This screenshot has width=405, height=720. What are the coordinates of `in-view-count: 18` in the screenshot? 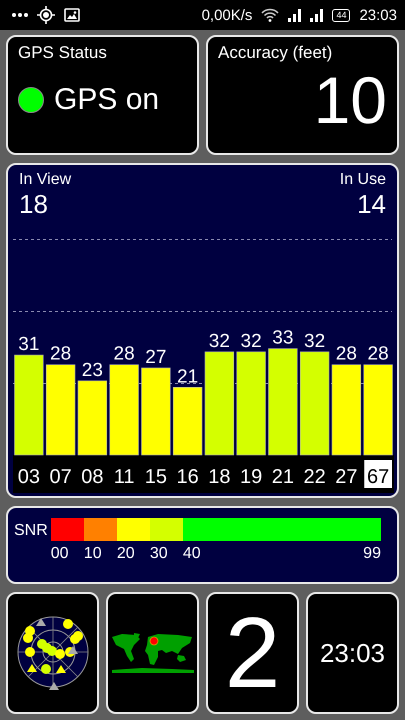 It's located at (34, 204).